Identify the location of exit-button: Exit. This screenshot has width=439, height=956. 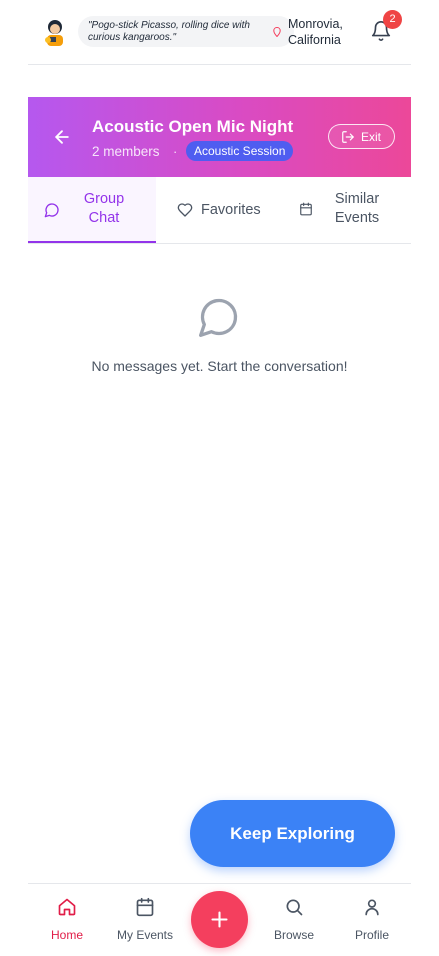
(361, 136).